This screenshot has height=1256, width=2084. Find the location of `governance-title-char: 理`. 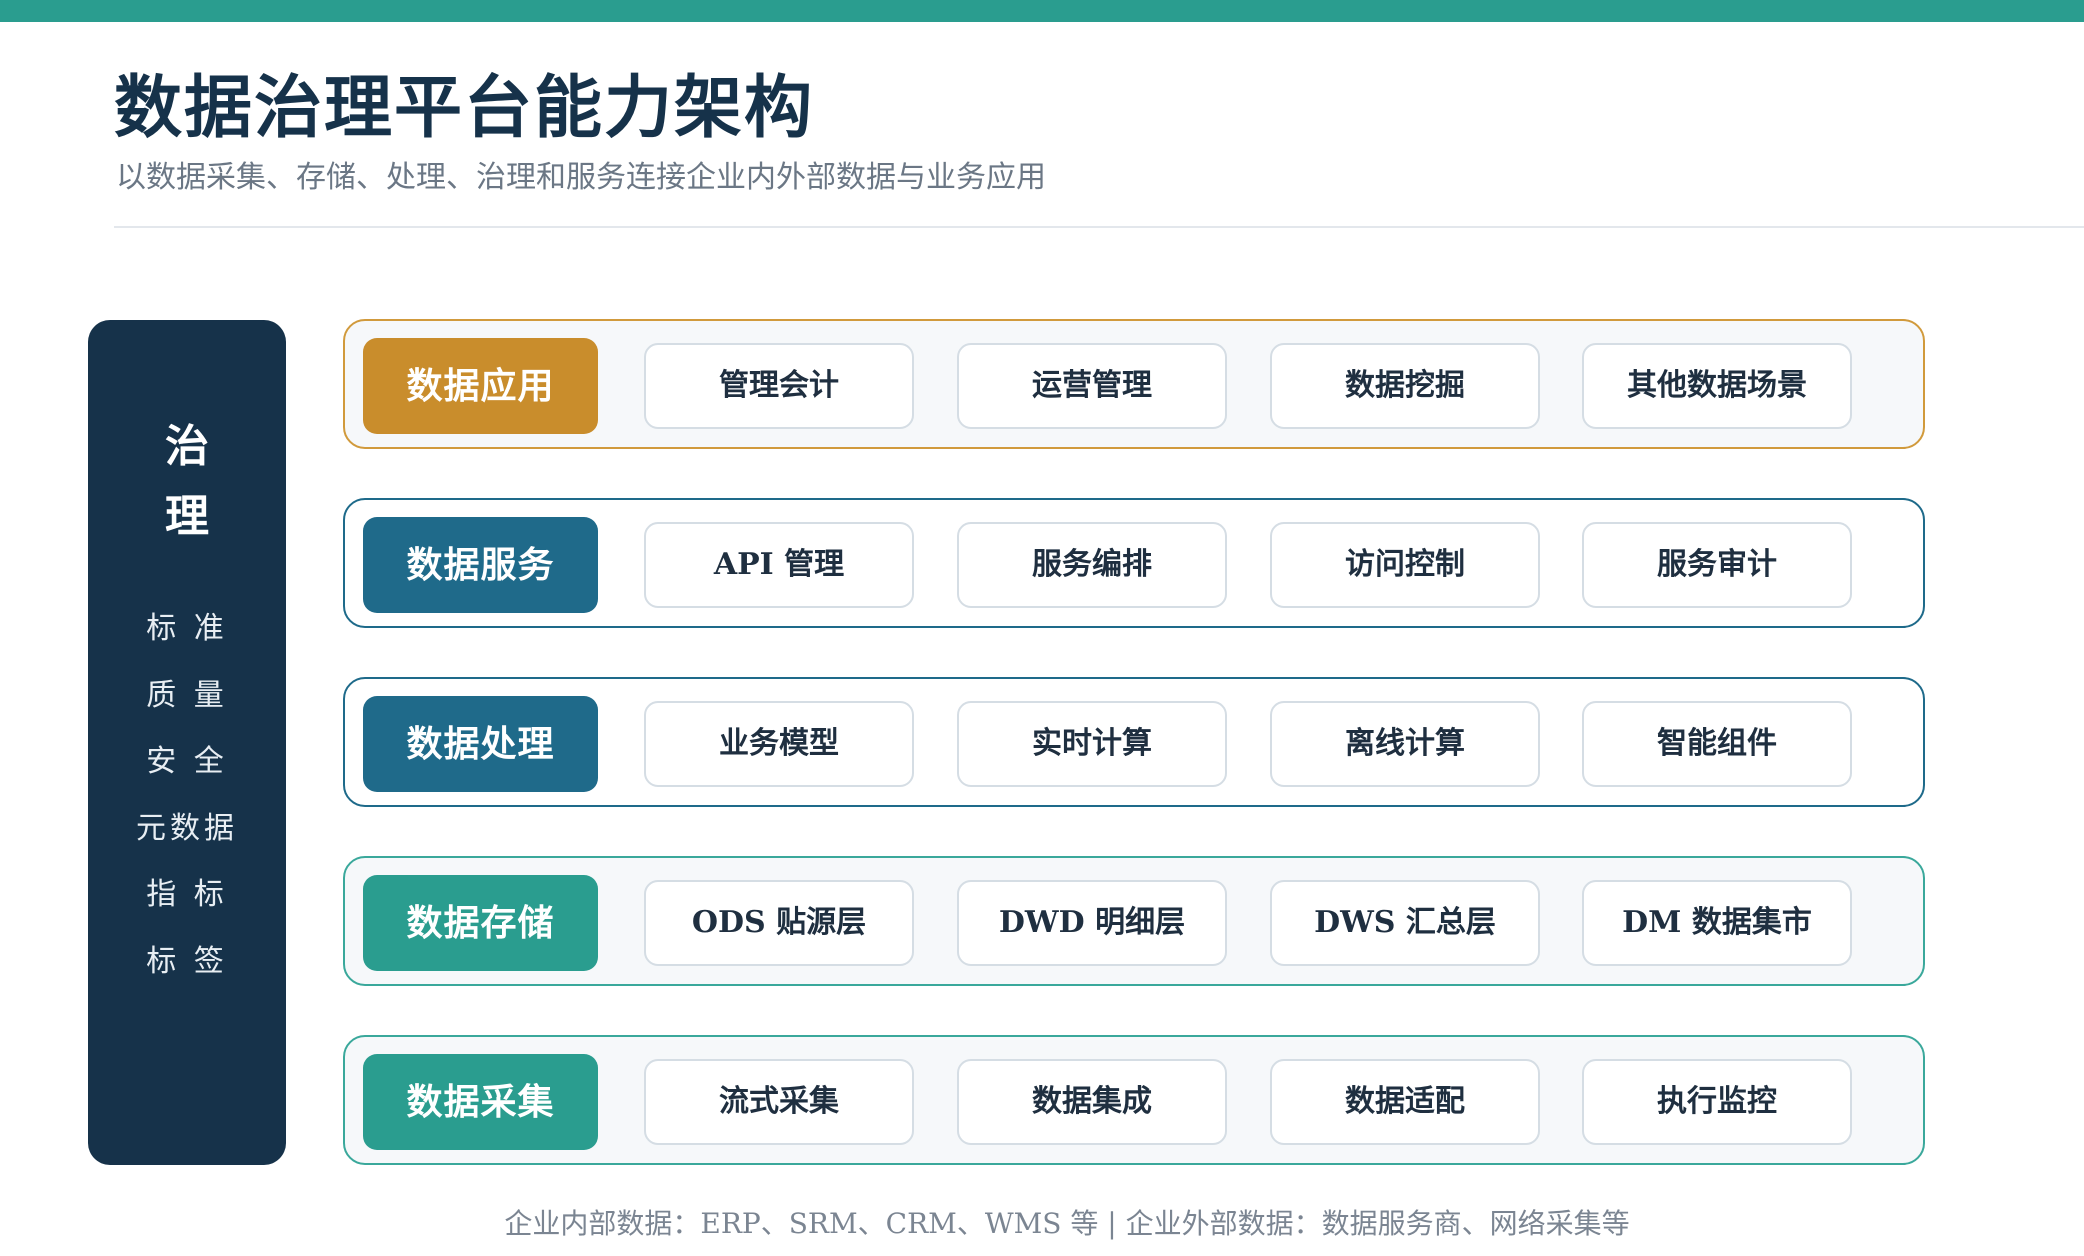

governance-title-char: 理 is located at coordinates (187, 516).